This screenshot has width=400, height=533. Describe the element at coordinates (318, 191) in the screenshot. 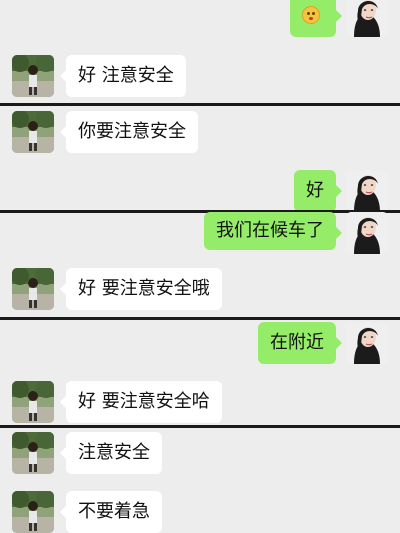

I see `message-bubble-outgoing: 好` at that location.